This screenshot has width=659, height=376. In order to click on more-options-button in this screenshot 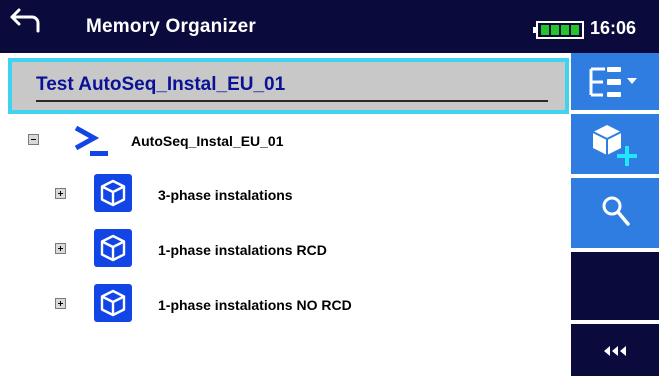, I will do `click(615, 350)`.